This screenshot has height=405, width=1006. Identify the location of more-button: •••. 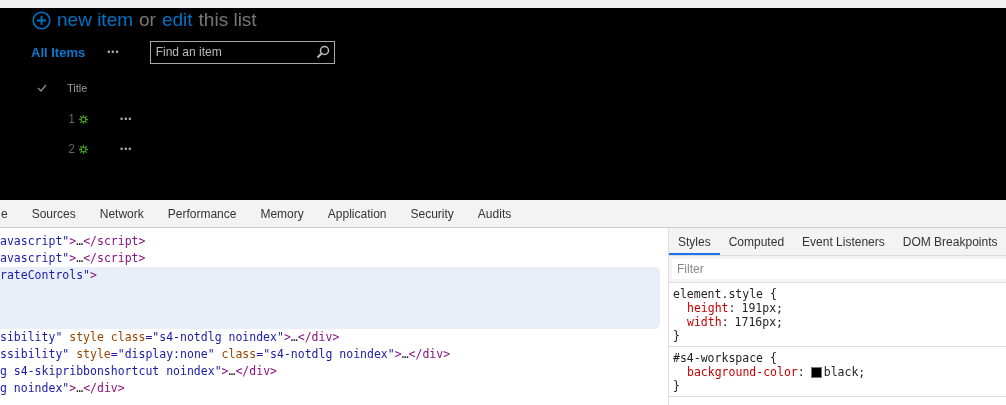
(113, 52).